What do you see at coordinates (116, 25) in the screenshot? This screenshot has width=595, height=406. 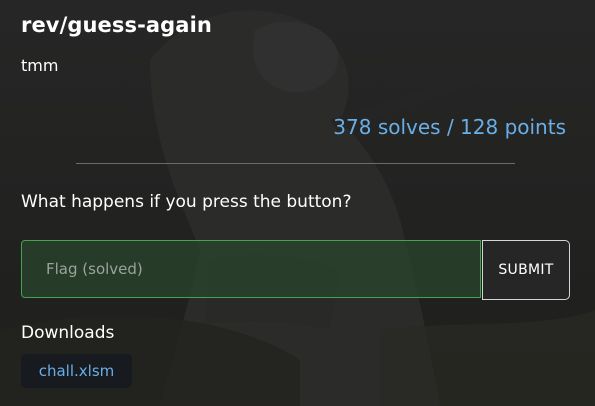 I see `challenge-title: rev/guess-again` at bounding box center [116, 25].